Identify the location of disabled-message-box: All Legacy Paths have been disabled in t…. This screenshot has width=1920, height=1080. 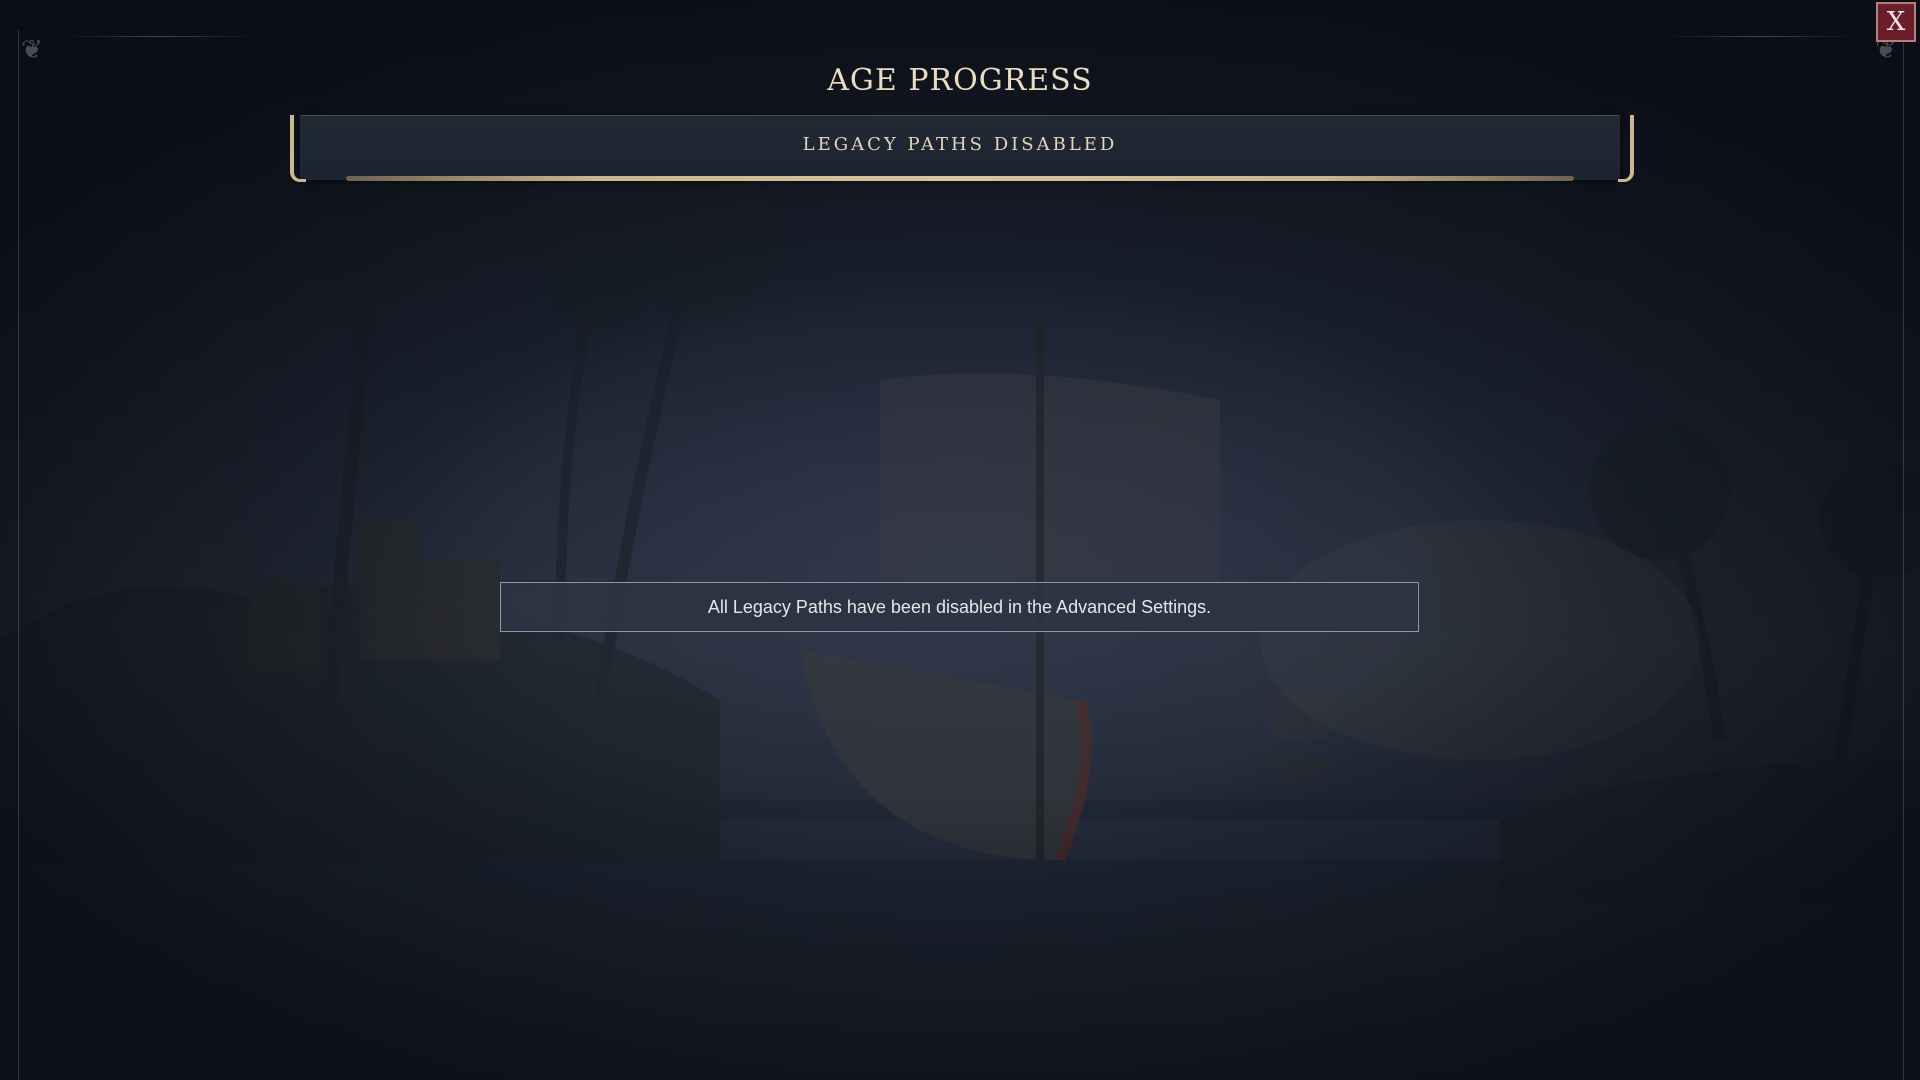
(959, 607).